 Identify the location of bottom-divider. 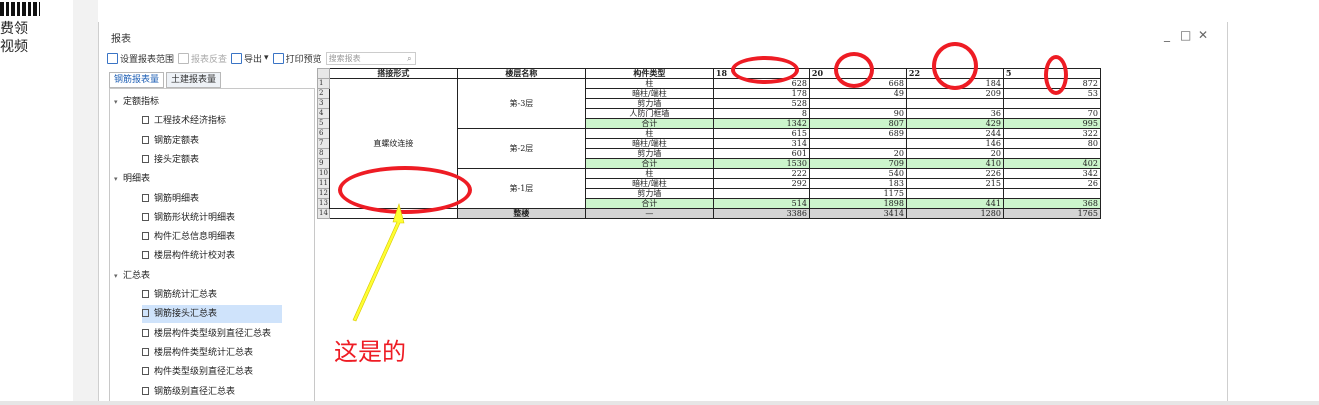
(659, 403).